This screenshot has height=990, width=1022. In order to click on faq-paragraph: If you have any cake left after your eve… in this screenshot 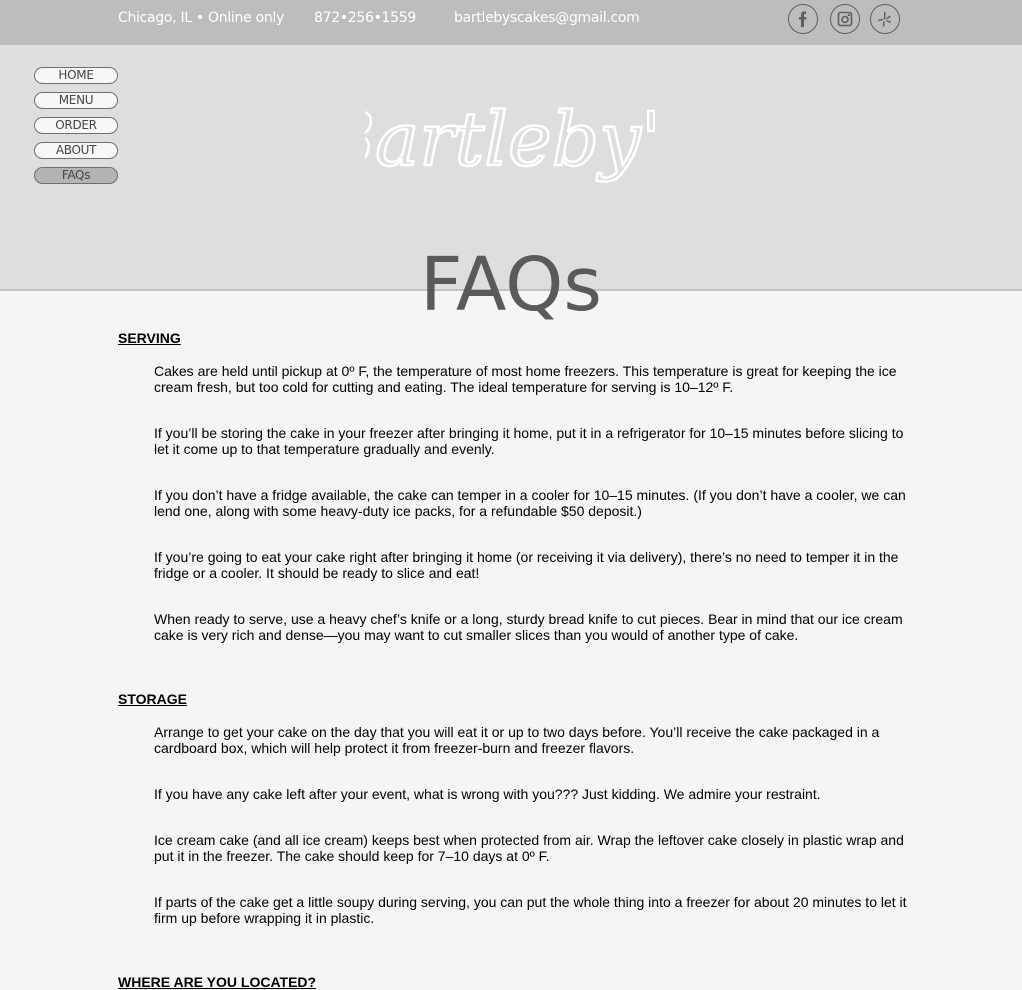, I will do `click(487, 794)`.